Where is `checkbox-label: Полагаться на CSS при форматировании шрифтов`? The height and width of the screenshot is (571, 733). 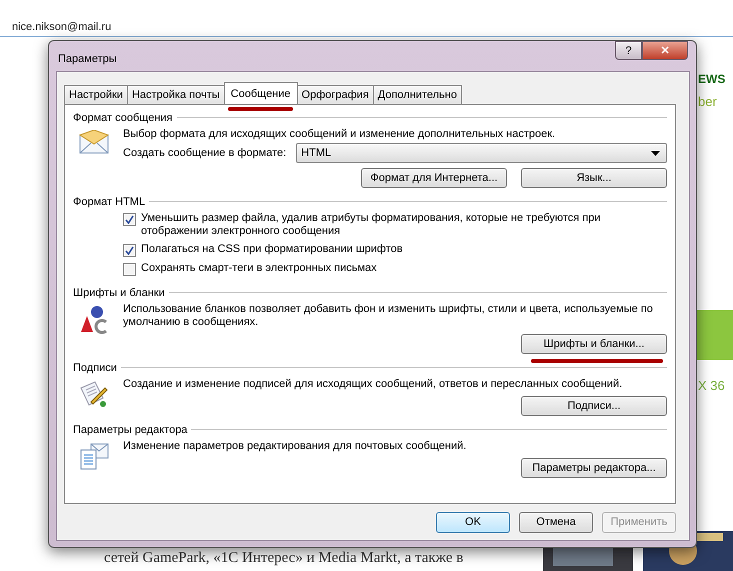 checkbox-label: Полагаться на CSS при форматировании шрифтов is located at coordinates (272, 249).